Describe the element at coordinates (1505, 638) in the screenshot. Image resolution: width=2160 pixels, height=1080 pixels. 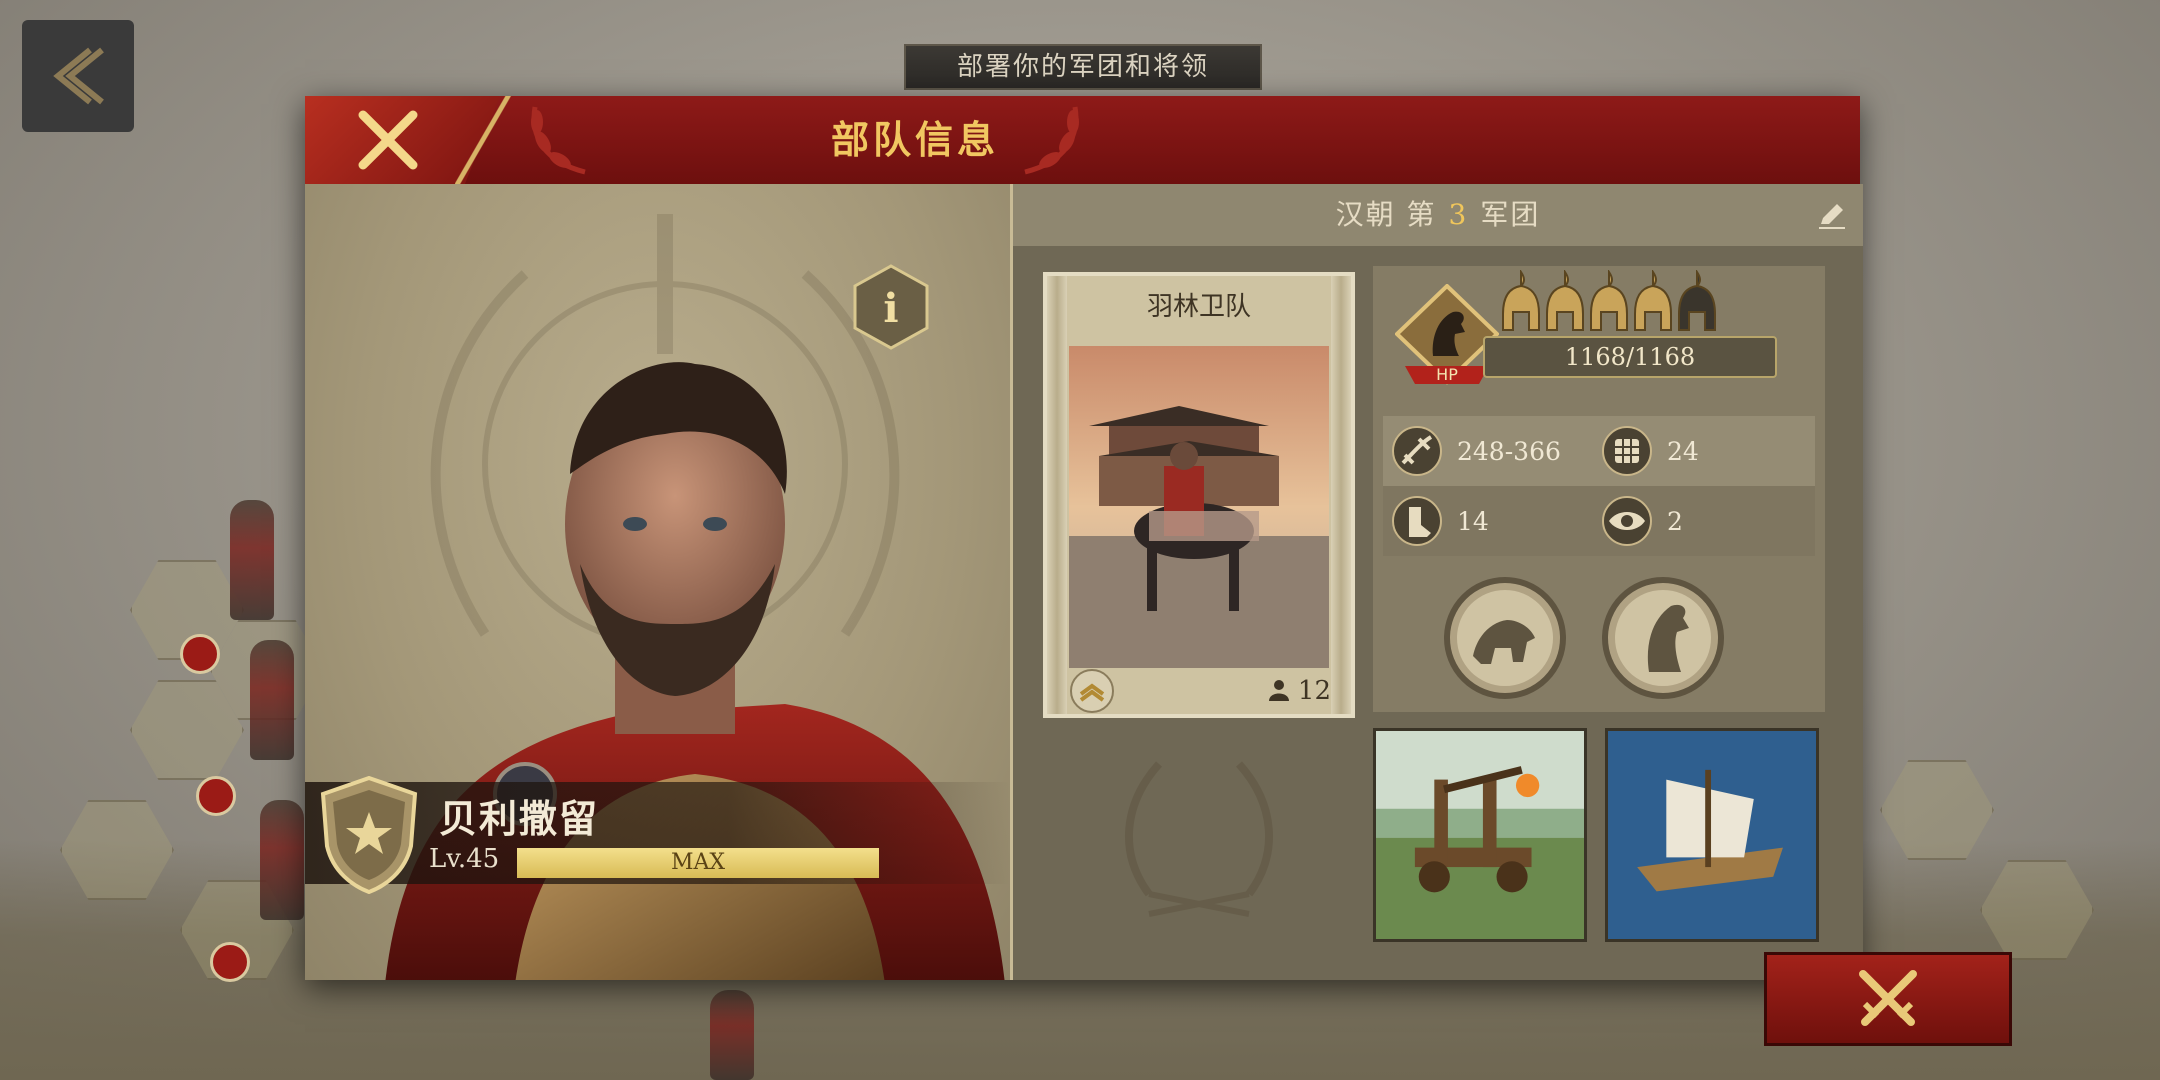
I see `cavalry-charge-skill-icon` at that location.